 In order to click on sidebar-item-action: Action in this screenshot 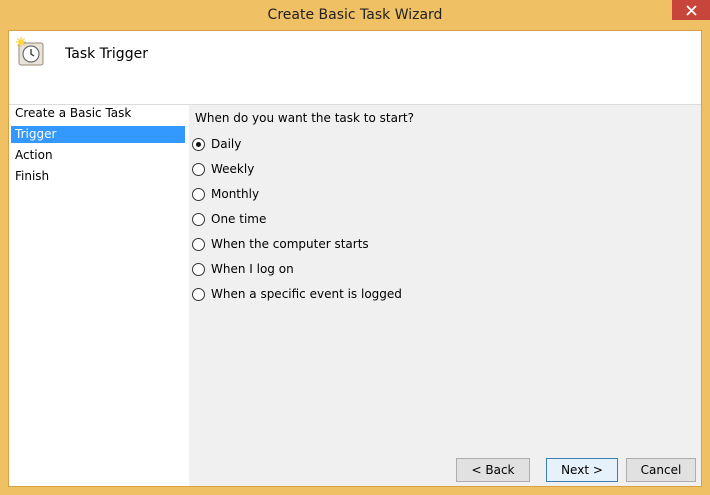, I will do `click(98, 155)`.